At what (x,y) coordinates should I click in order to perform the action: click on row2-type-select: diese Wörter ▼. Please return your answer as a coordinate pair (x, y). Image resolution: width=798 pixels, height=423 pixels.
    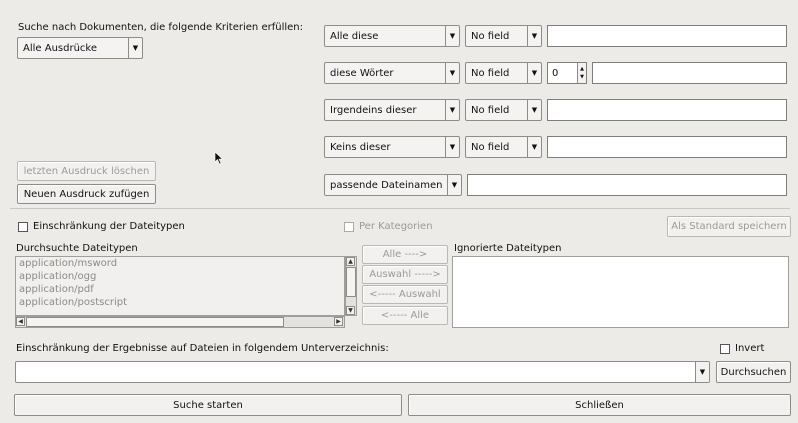
    Looking at the image, I should click on (392, 73).